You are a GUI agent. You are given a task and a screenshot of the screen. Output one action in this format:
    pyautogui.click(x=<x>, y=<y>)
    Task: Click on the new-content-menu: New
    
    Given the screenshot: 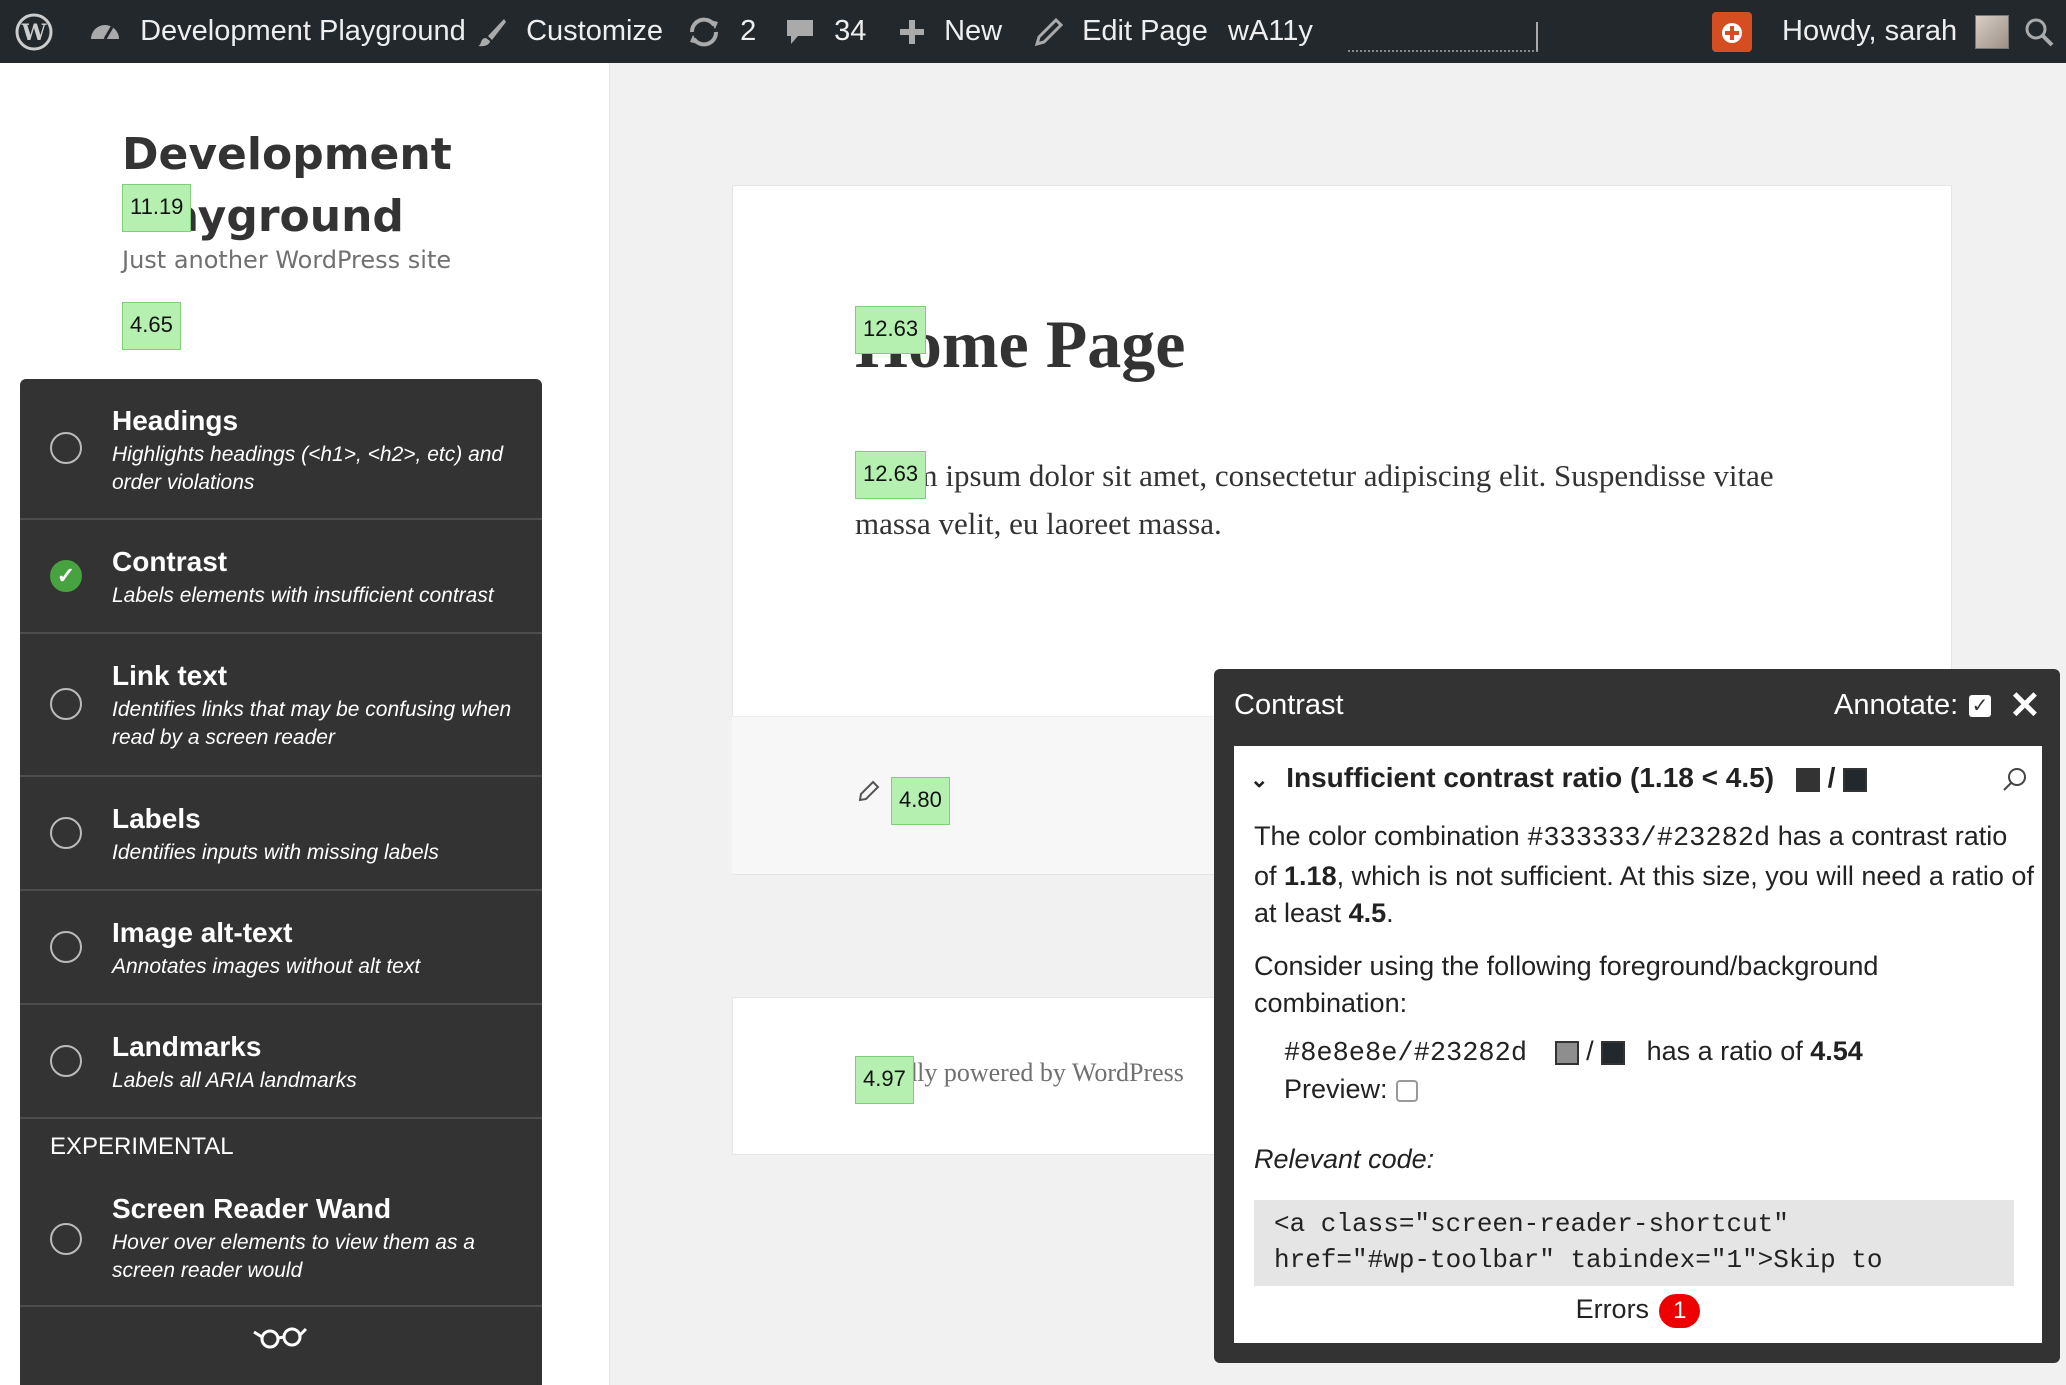 What is the action you would take?
    pyautogui.click(x=950, y=31)
    